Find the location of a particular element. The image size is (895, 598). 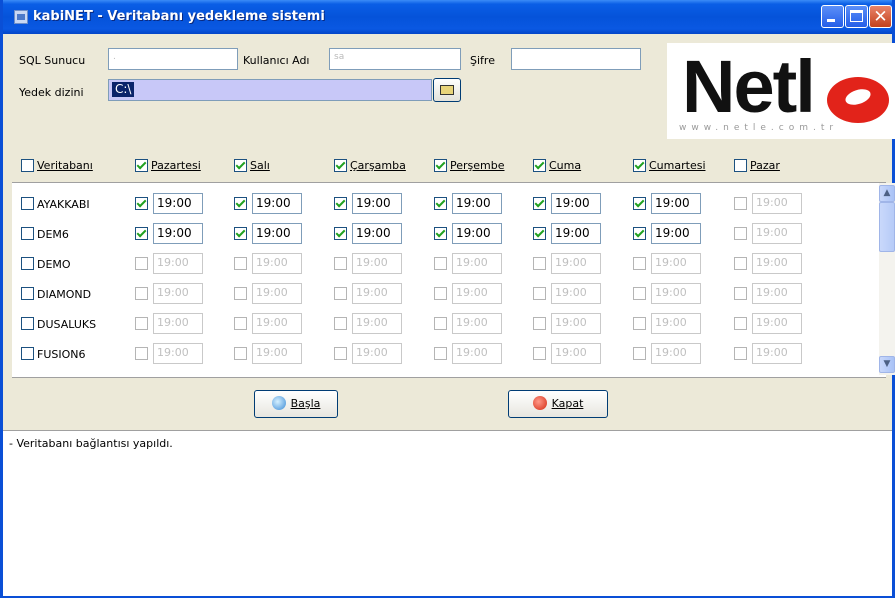

grid-vertical-scrollbar: ▲ ▼ is located at coordinates (887, 279).